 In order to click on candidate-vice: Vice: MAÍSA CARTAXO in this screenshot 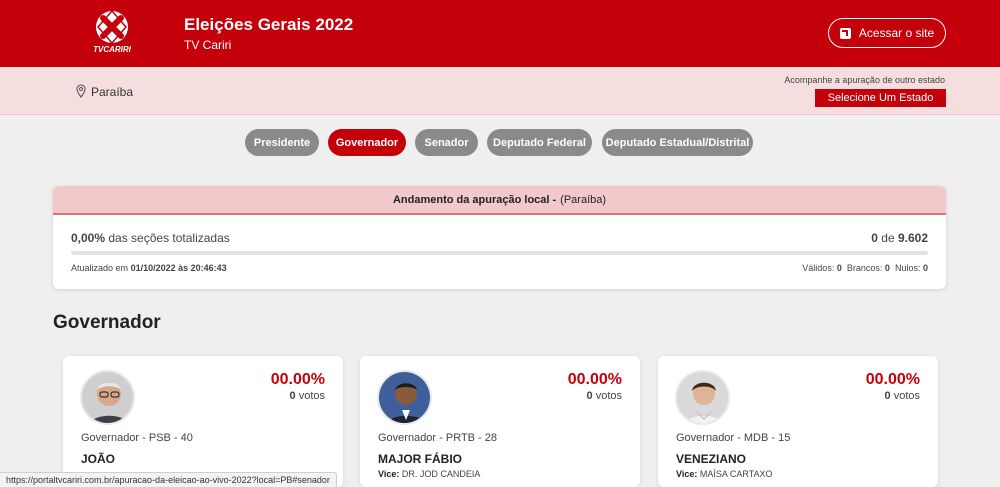, I will do `click(724, 474)`.